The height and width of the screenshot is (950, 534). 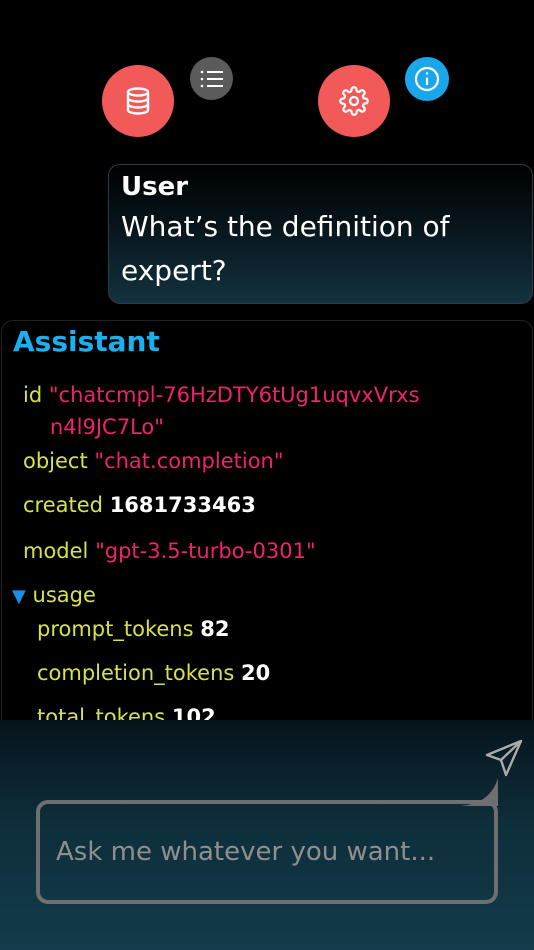 I want to click on field-usage-key: usage, so click(x=64, y=595).